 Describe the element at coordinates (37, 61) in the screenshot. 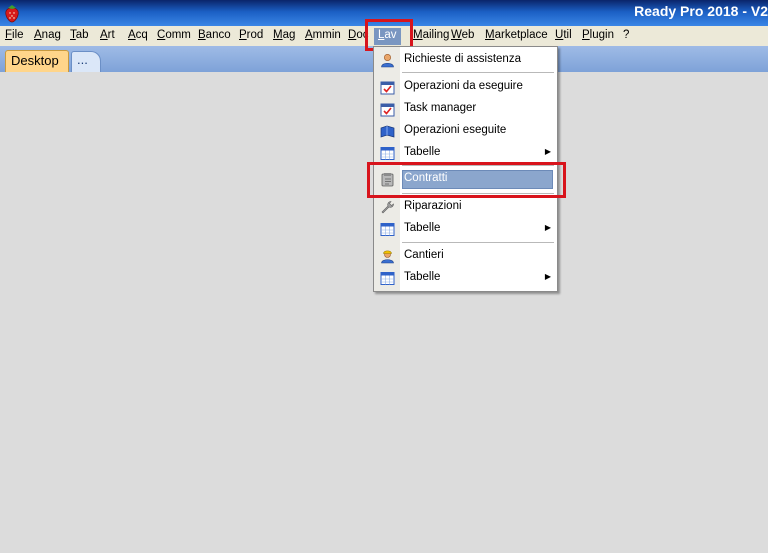

I see `tab-desktop: Desktop` at that location.